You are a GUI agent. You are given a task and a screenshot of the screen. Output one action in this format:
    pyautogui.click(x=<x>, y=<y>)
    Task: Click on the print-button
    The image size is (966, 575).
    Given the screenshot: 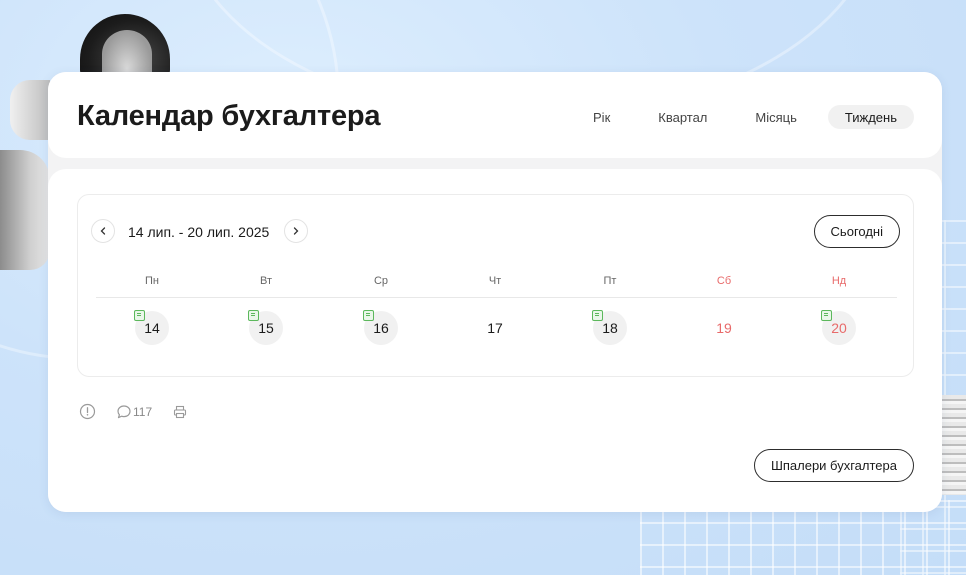 What is the action you would take?
    pyautogui.click(x=180, y=412)
    